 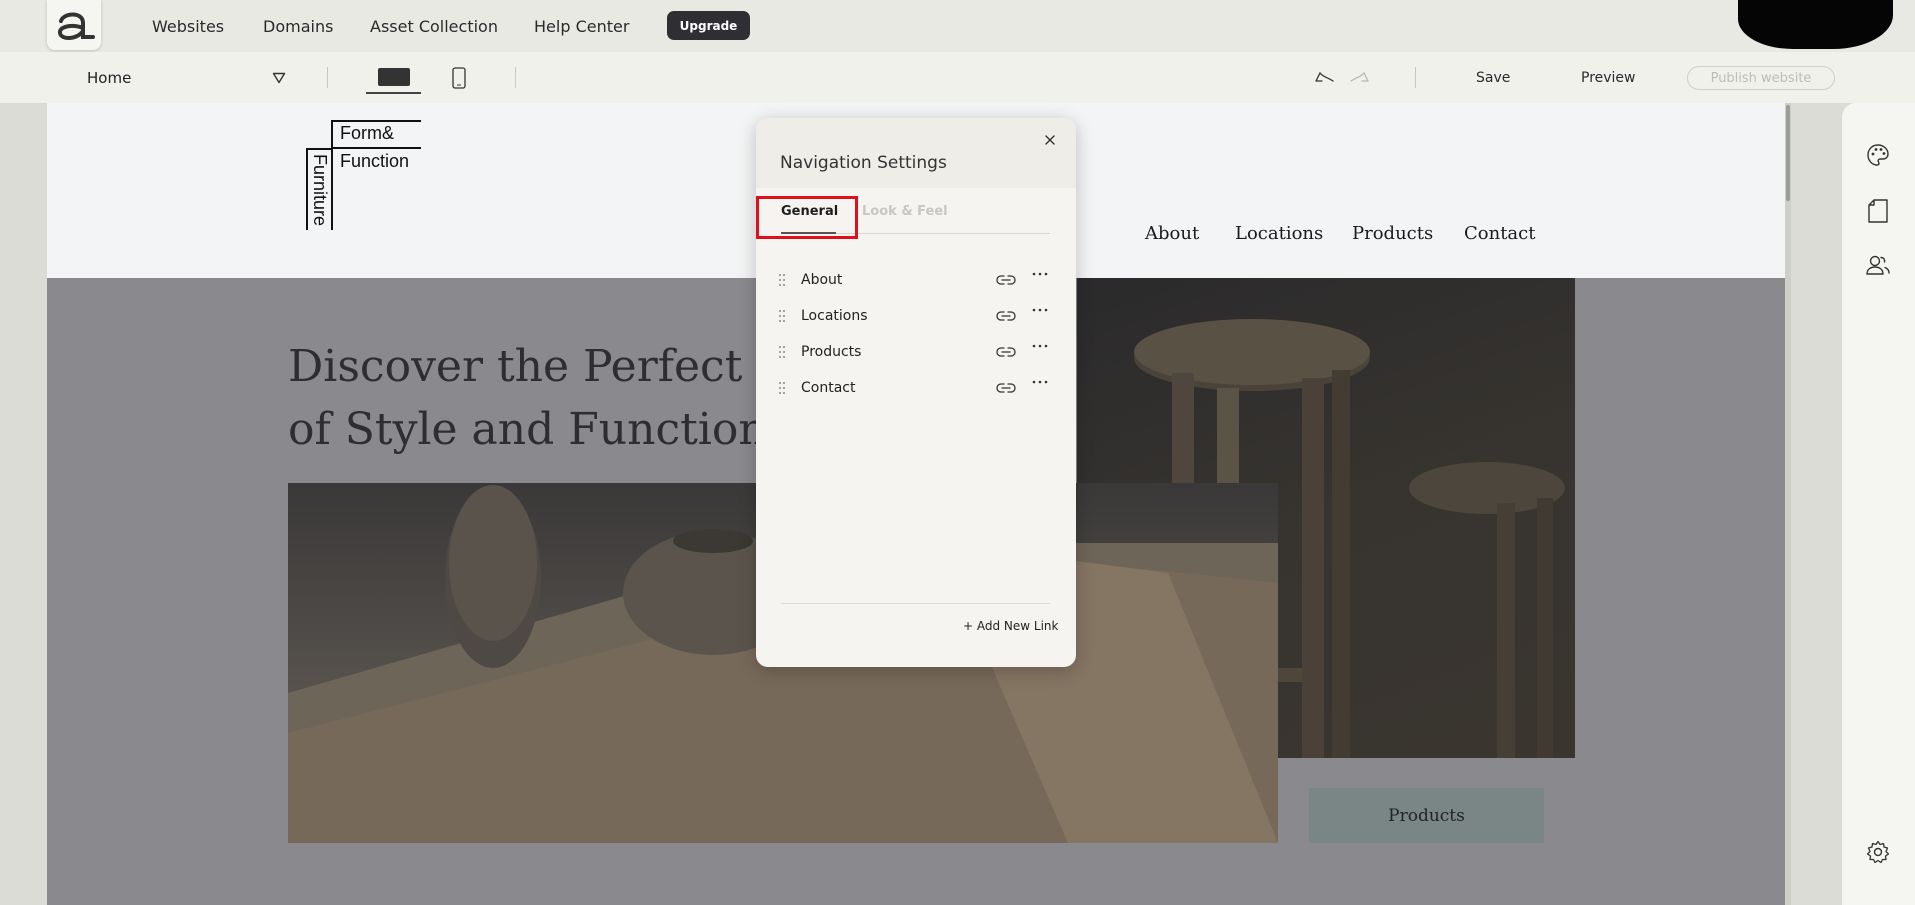 I want to click on site-nav-contact: Contact, so click(x=1499, y=233).